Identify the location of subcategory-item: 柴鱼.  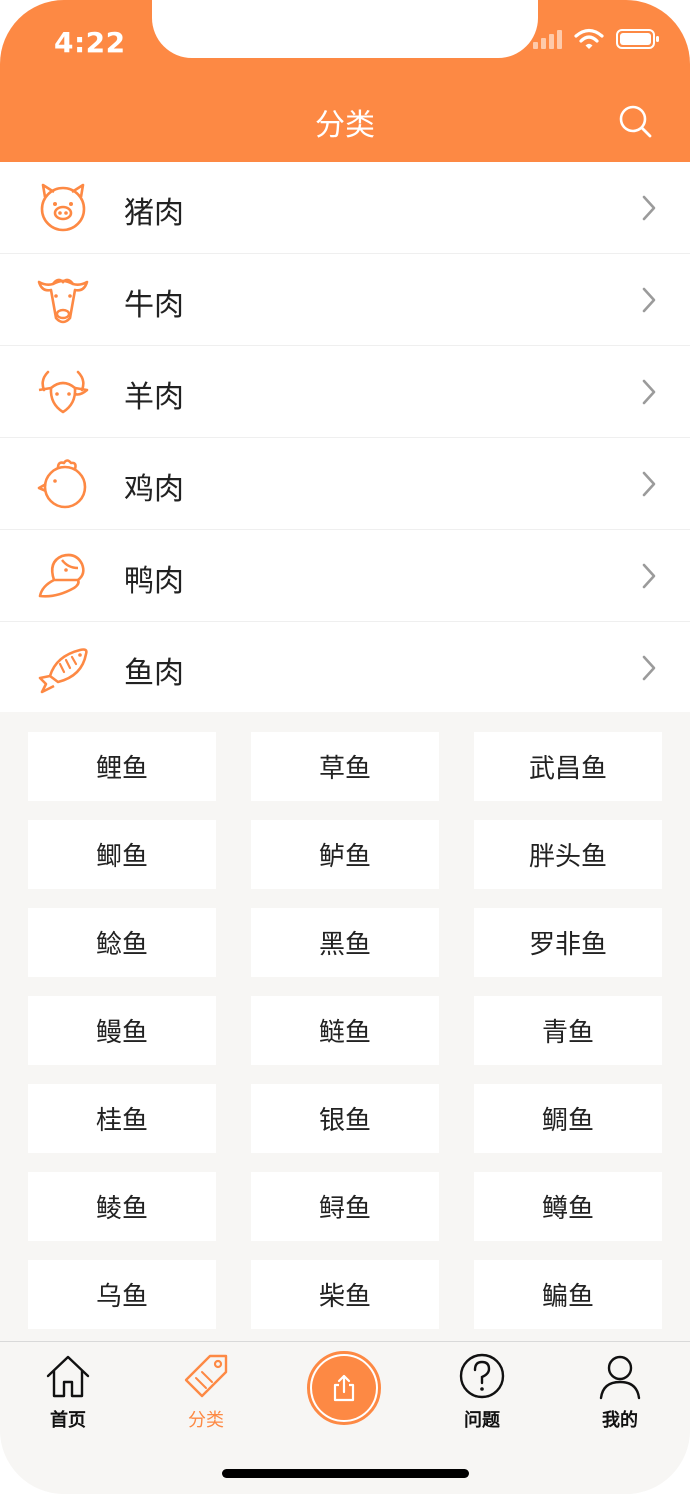
(345, 1294).